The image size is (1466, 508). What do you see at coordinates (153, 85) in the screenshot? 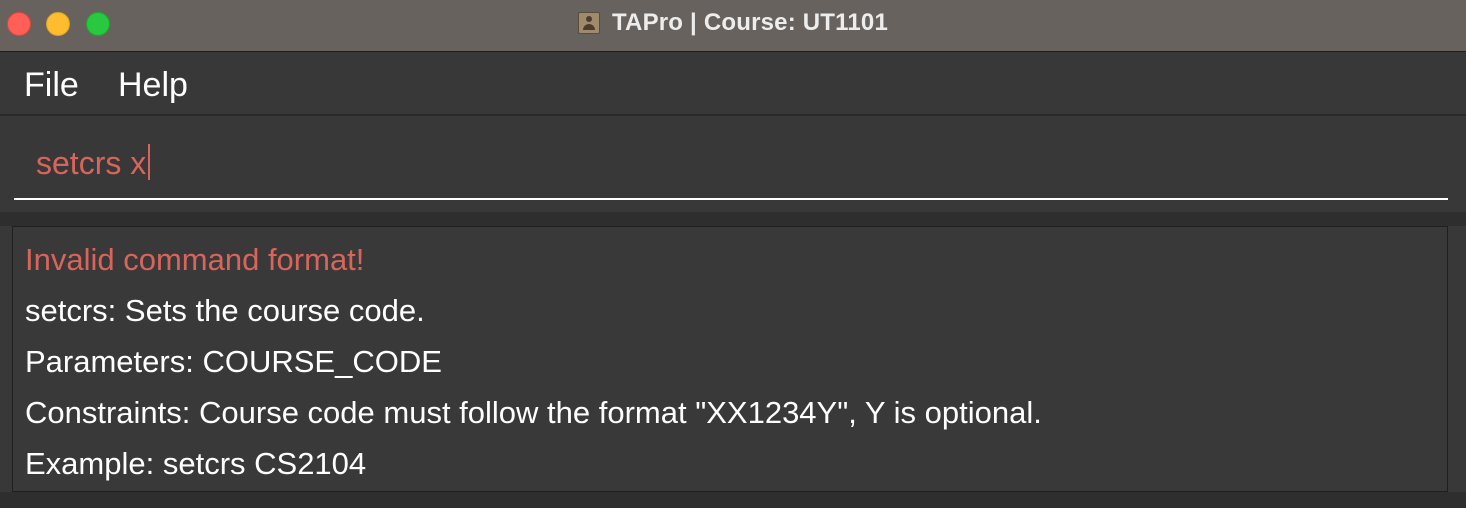
I see `menu-help: Help` at bounding box center [153, 85].